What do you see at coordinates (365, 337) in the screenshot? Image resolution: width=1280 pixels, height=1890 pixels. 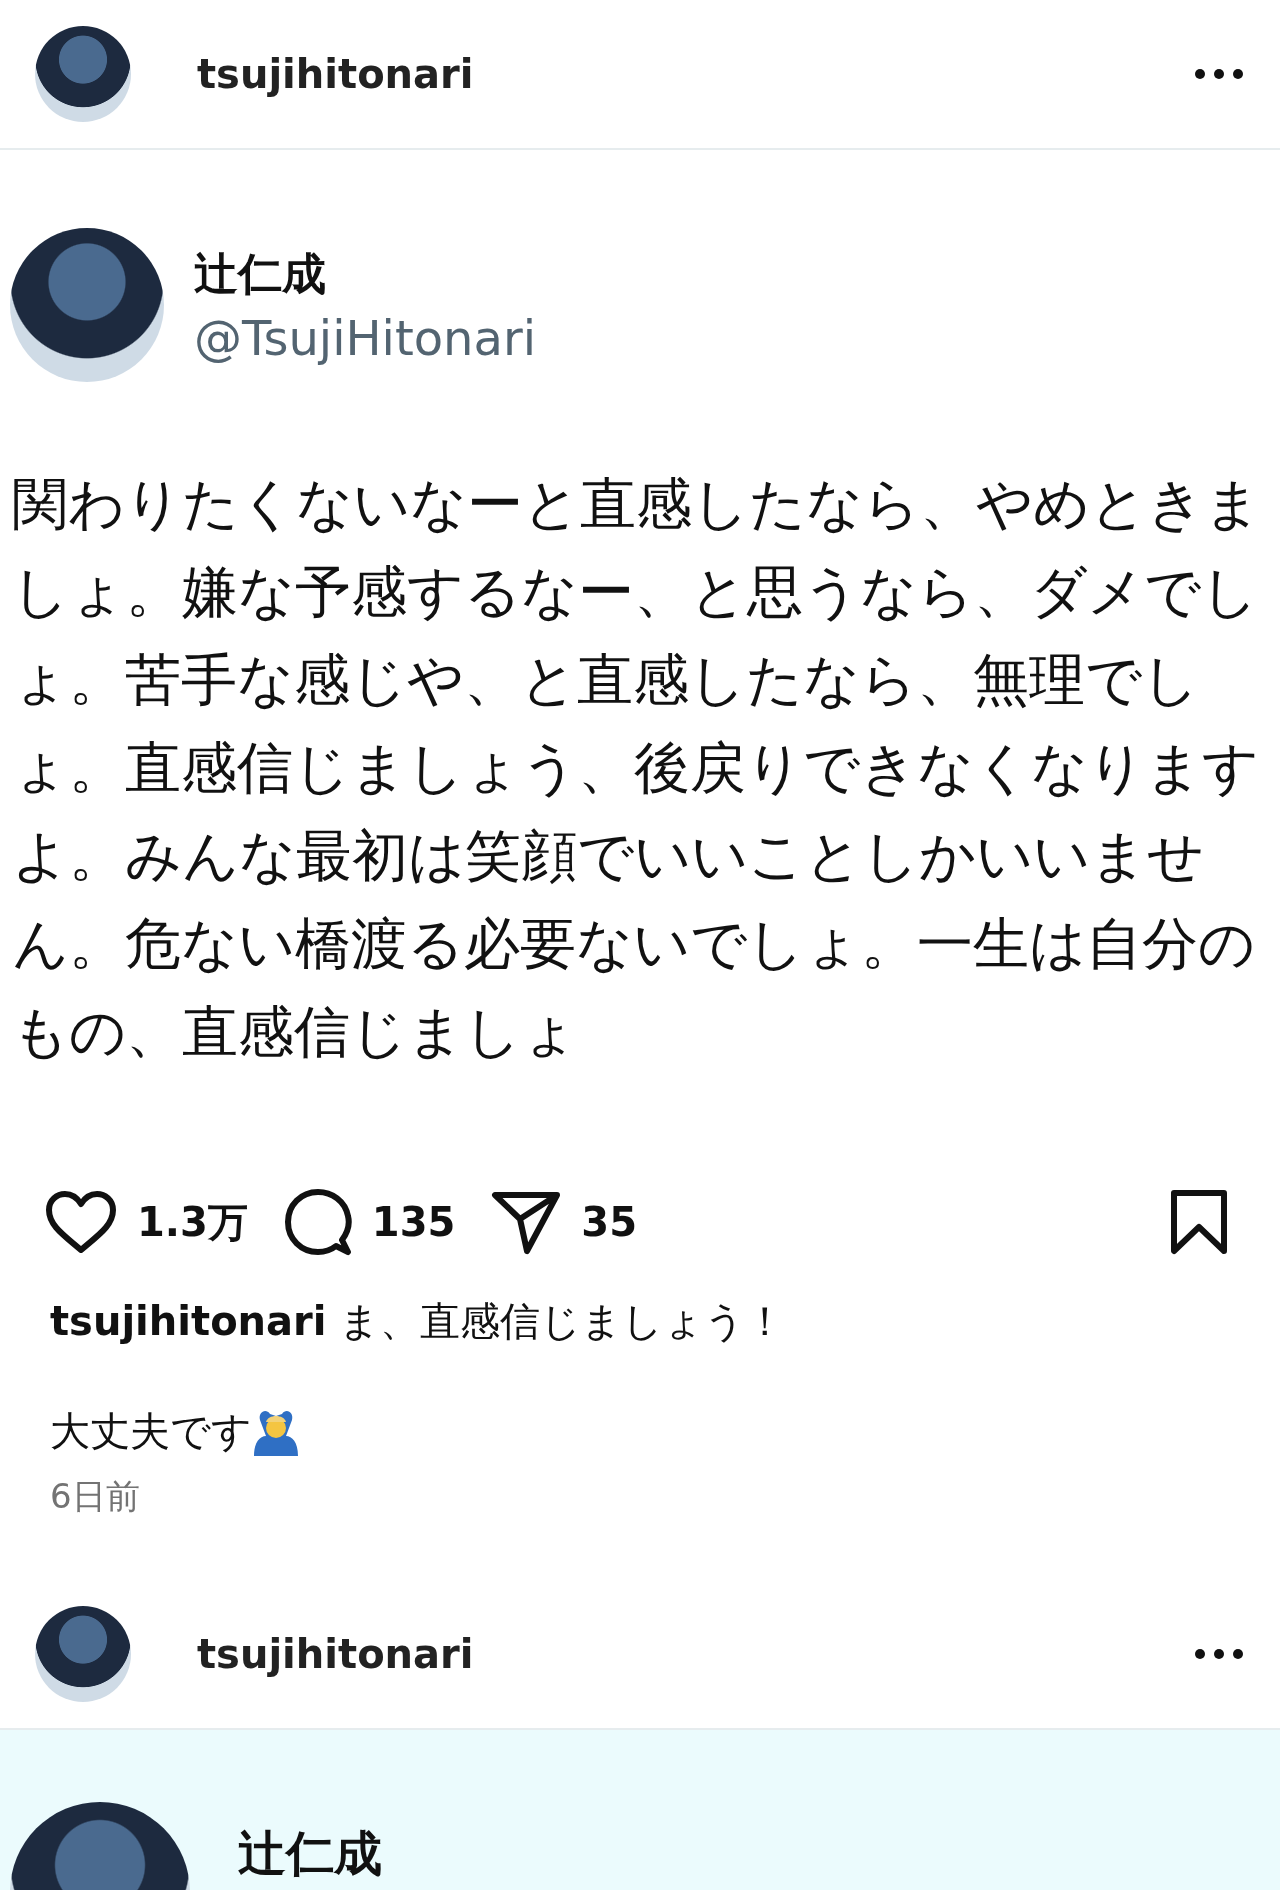 I see `user-handle: @TsujiHitonari` at bounding box center [365, 337].